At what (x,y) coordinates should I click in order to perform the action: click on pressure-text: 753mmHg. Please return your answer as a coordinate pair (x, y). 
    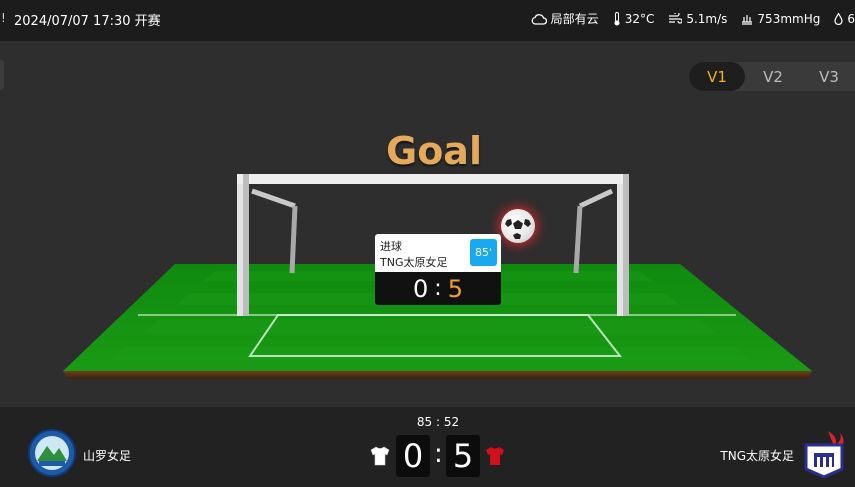
    Looking at the image, I should click on (789, 18).